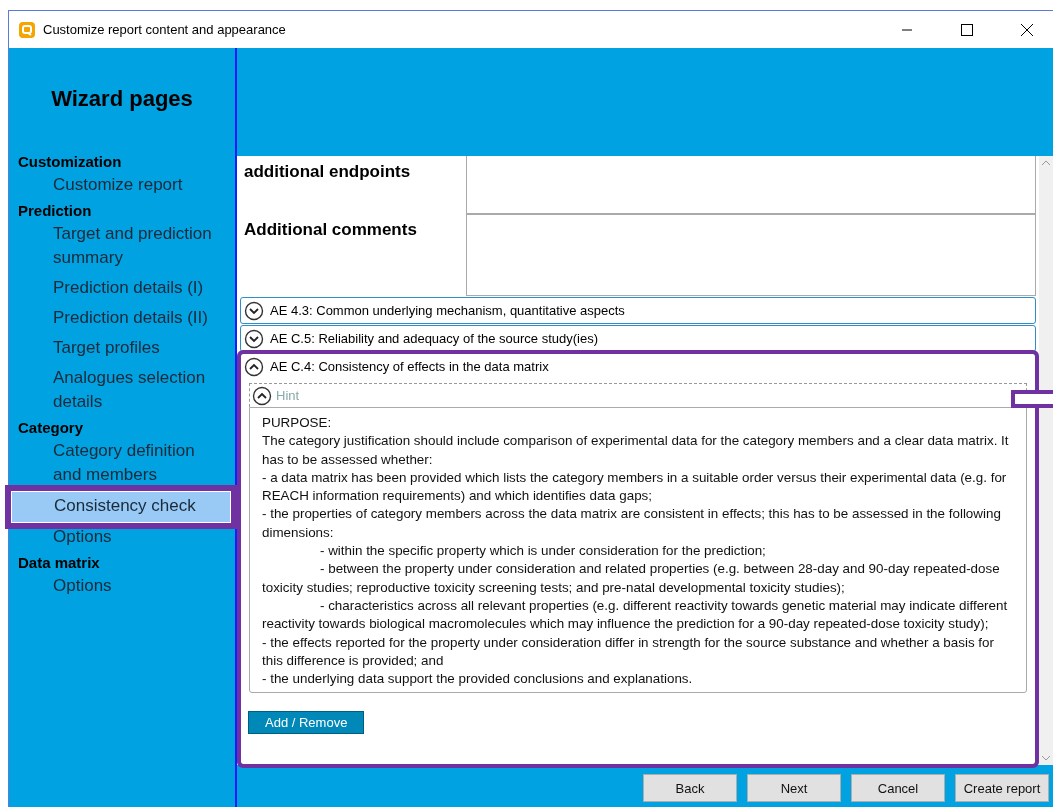  What do you see at coordinates (327, 172) in the screenshot?
I see `field-label: additional endpoints` at bounding box center [327, 172].